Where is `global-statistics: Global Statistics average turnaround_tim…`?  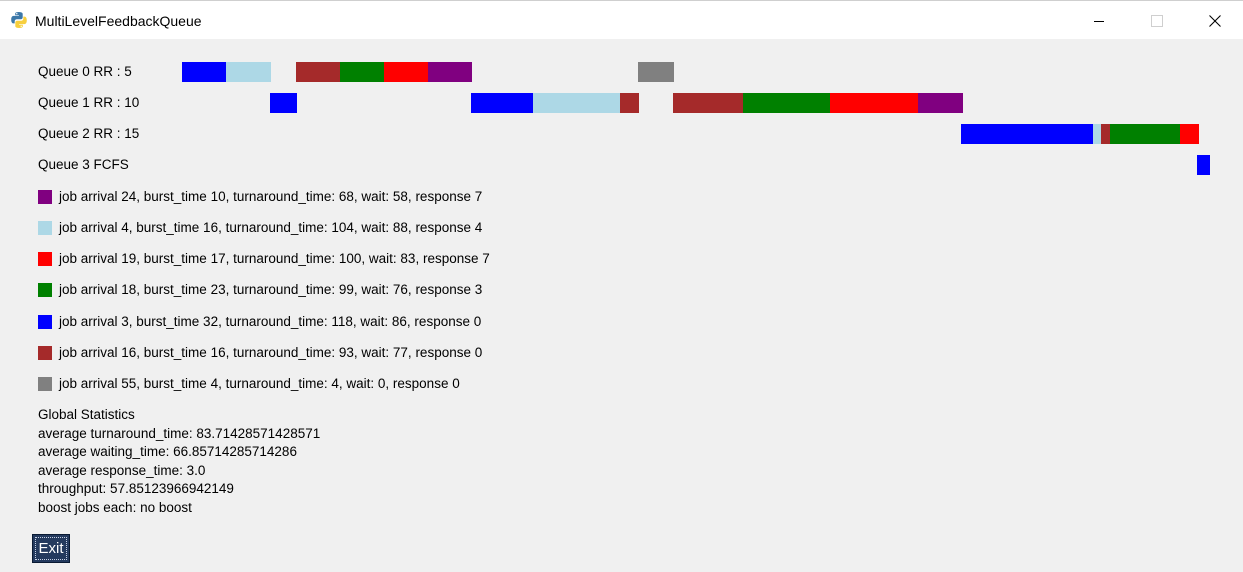 global-statistics: Global Statistics average turnaround_tim… is located at coordinates (179, 462).